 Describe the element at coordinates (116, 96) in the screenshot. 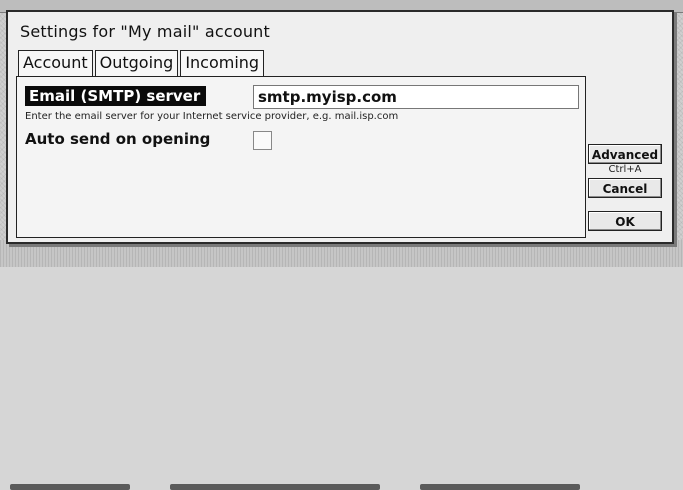

I see `smtp-server-label: Email (SMTP) server` at that location.